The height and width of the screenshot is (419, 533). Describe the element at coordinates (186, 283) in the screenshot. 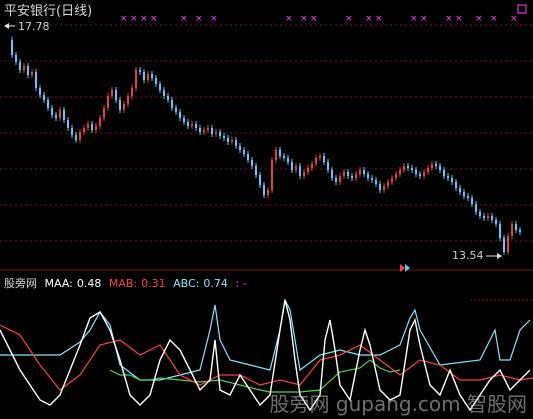

I see `abc-label: ABC:` at that location.